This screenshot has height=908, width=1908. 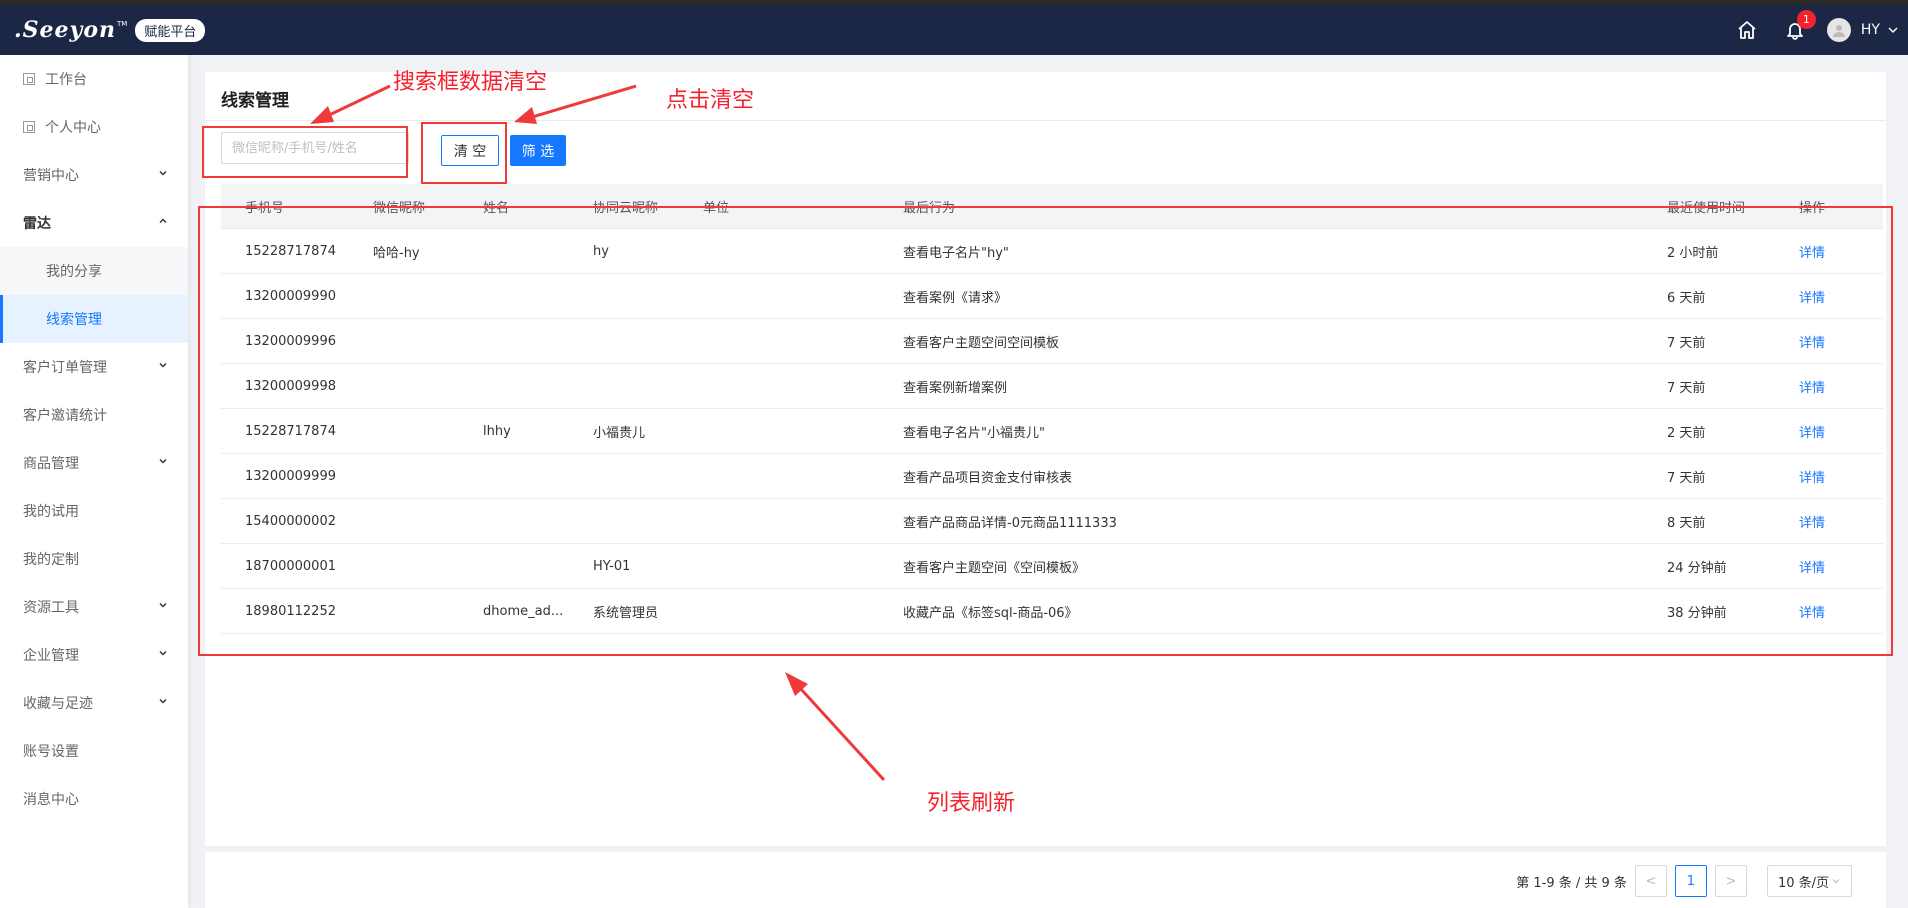 I want to click on sidebar-item-product-management: 商品管理, so click(x=94, y=463).